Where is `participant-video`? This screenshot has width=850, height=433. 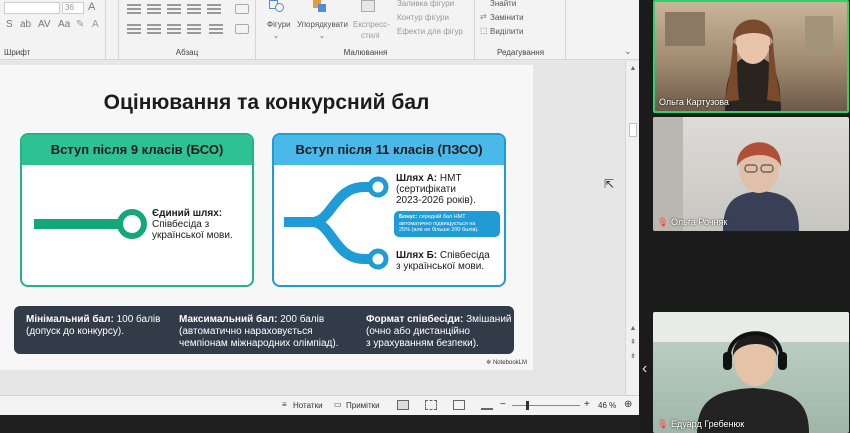
participant-video is located at coordinates (751, 372).